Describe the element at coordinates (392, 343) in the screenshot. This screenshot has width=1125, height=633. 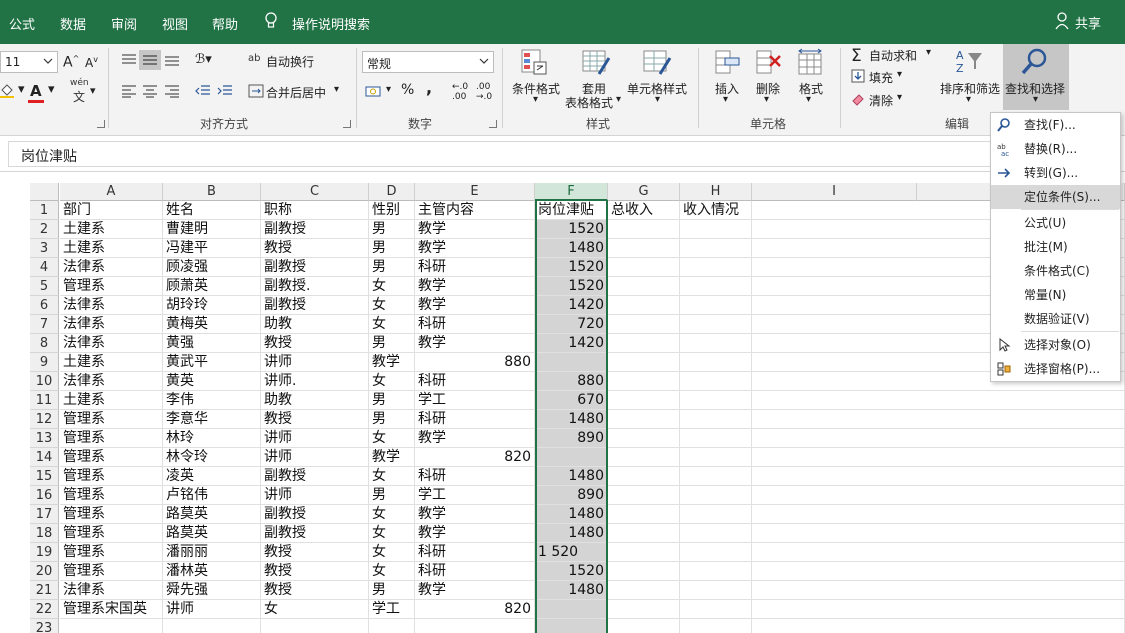
I see `cell-D8: 男` at that location.